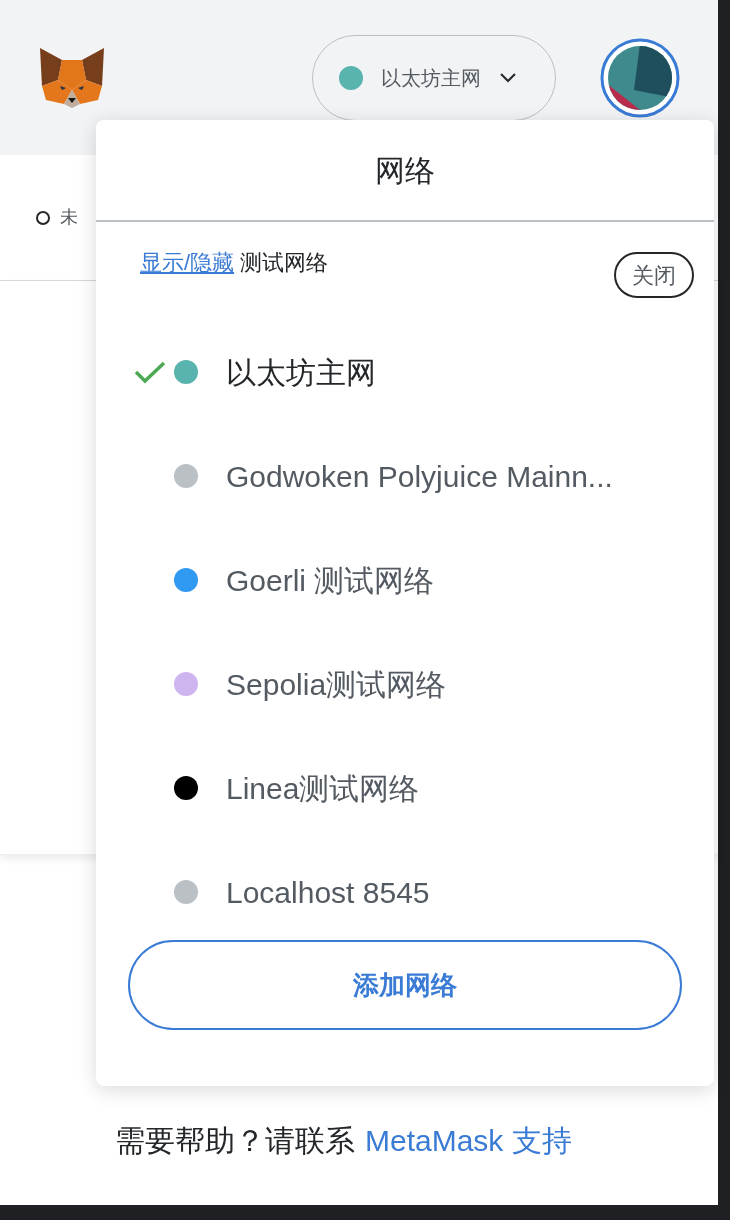 The image size is (730, 1220). I want to click on network-name: Sepolia测试网络, so click(336, 684).